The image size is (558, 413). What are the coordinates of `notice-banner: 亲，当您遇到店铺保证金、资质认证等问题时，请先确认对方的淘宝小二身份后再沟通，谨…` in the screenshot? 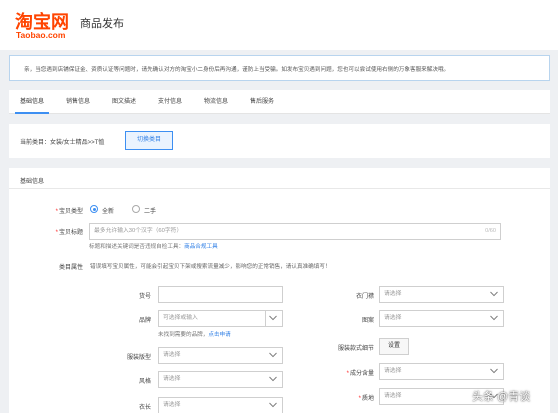 It's located at (279, 68).